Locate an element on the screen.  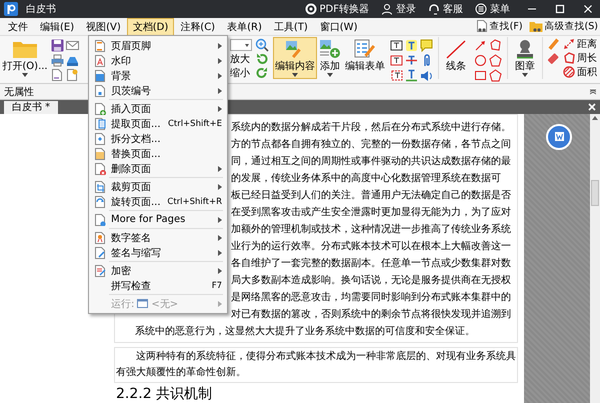
menu-item: 工具(T) is located at coordinates (291, 27).